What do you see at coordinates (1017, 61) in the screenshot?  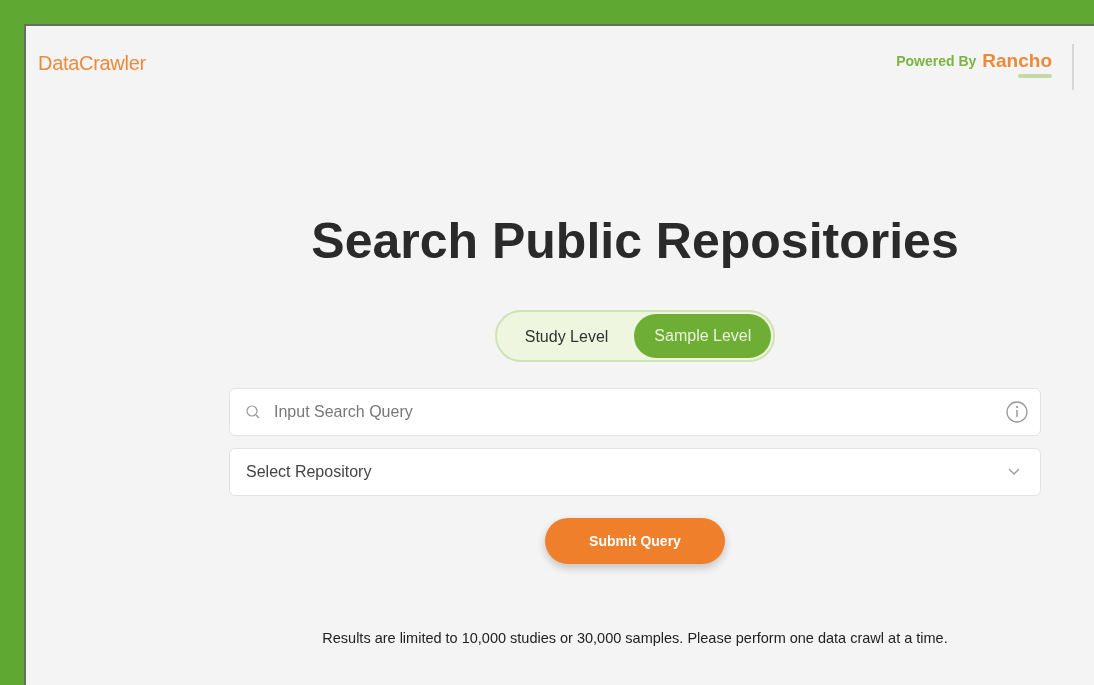 I see `brand-text: Rancho` at bounding box center [1017, 61].